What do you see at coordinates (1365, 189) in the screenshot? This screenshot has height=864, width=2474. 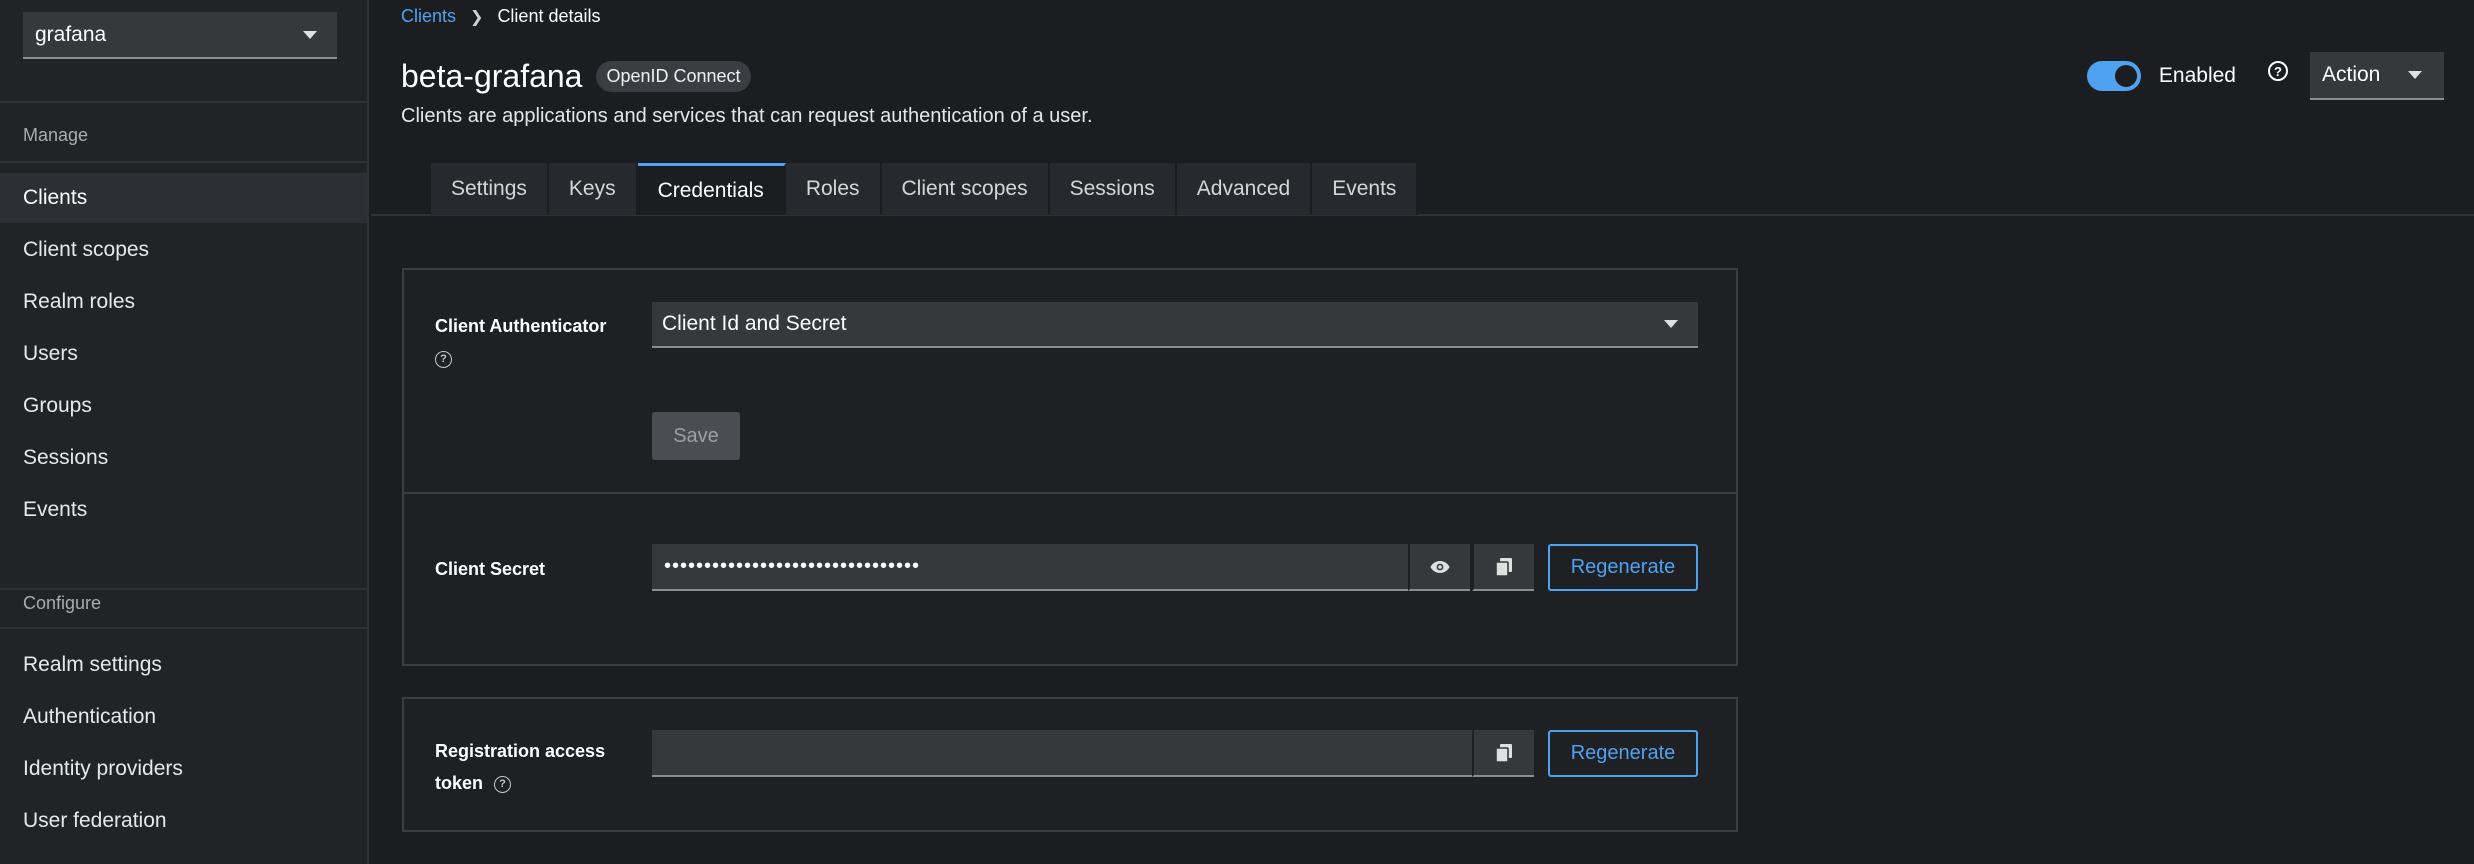 I see `tab-events: Events` at bounding box center [1365, 189].